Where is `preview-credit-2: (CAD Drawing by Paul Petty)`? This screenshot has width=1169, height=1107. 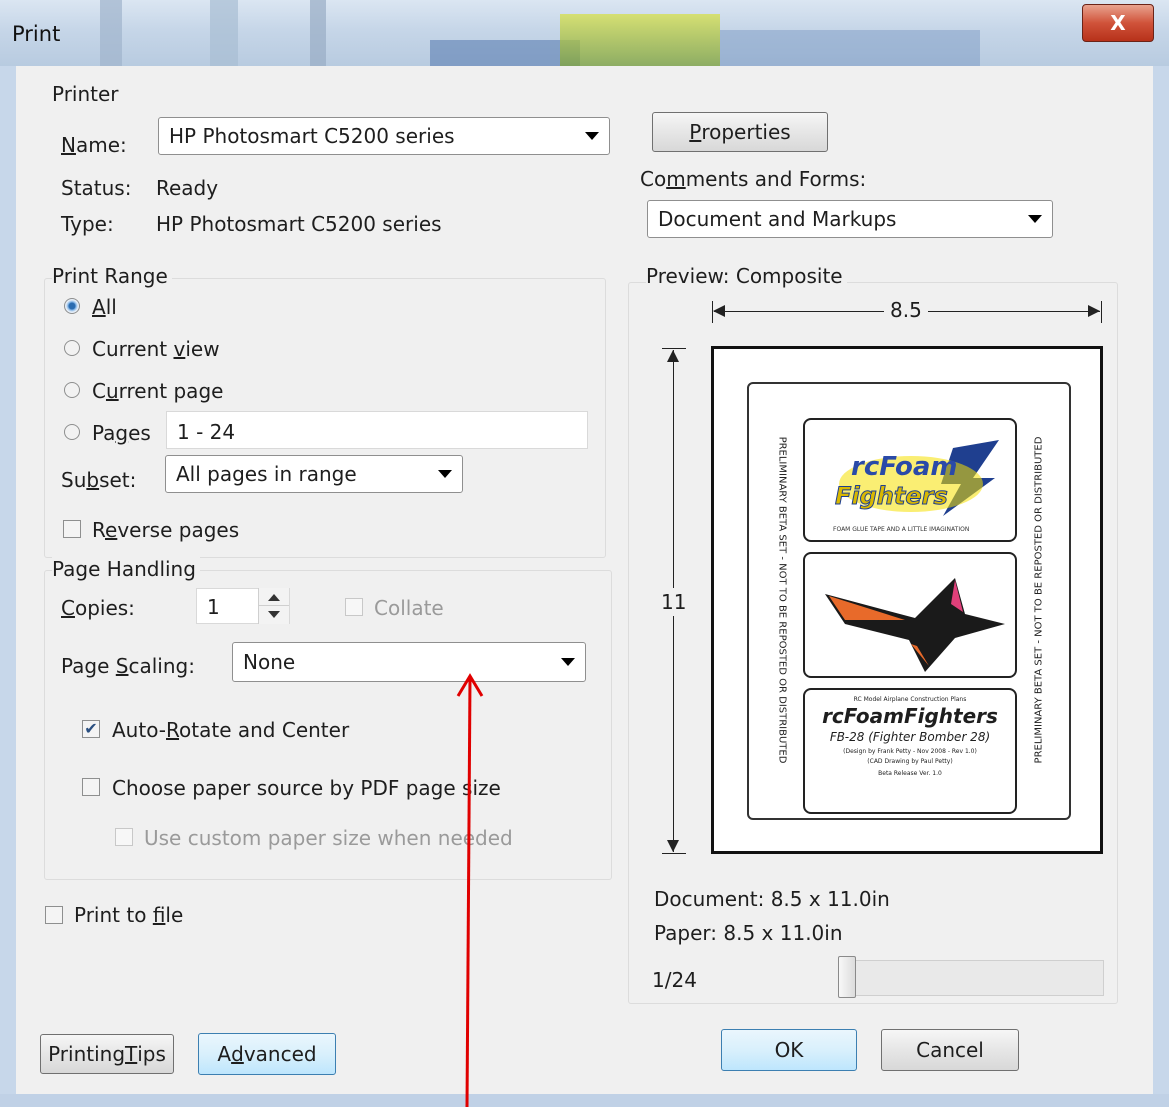 preview-credit-2: (CAD Drawing by Paul Petty) is located at coordinates (910, 761).